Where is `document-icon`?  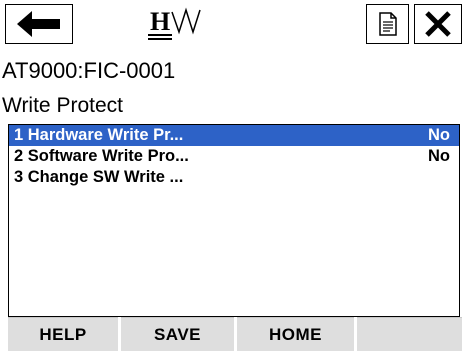
document-icon is located at coordinates (387, 24).